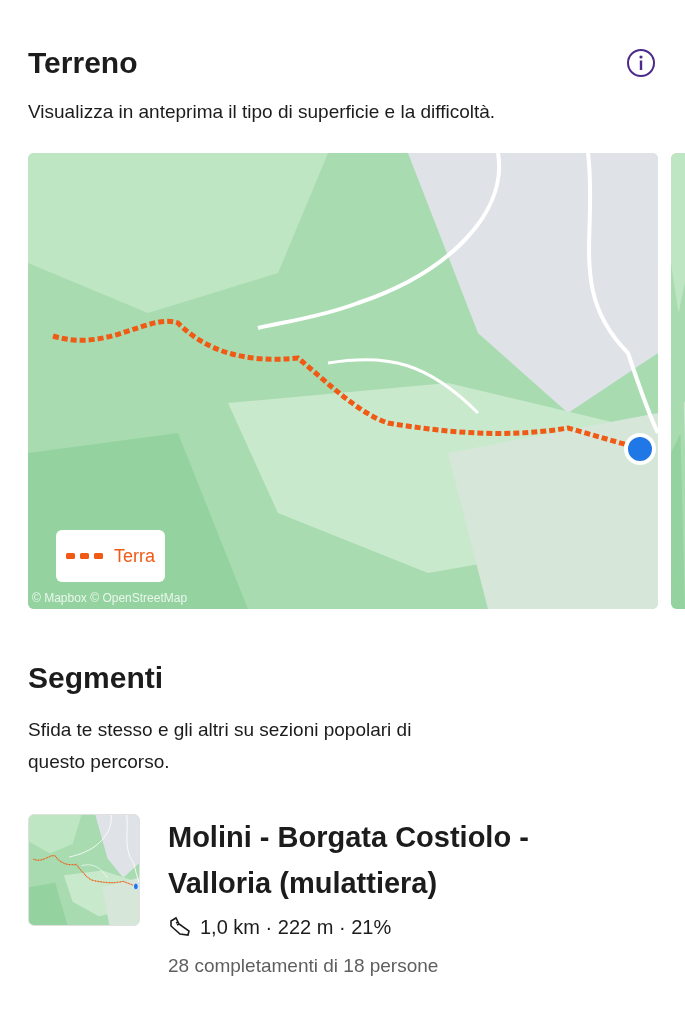  Describe the element at coordinates (110, 598) in the screenshot. I see `map-attribution: © Mapbox © OpenStreetMap` at that location.